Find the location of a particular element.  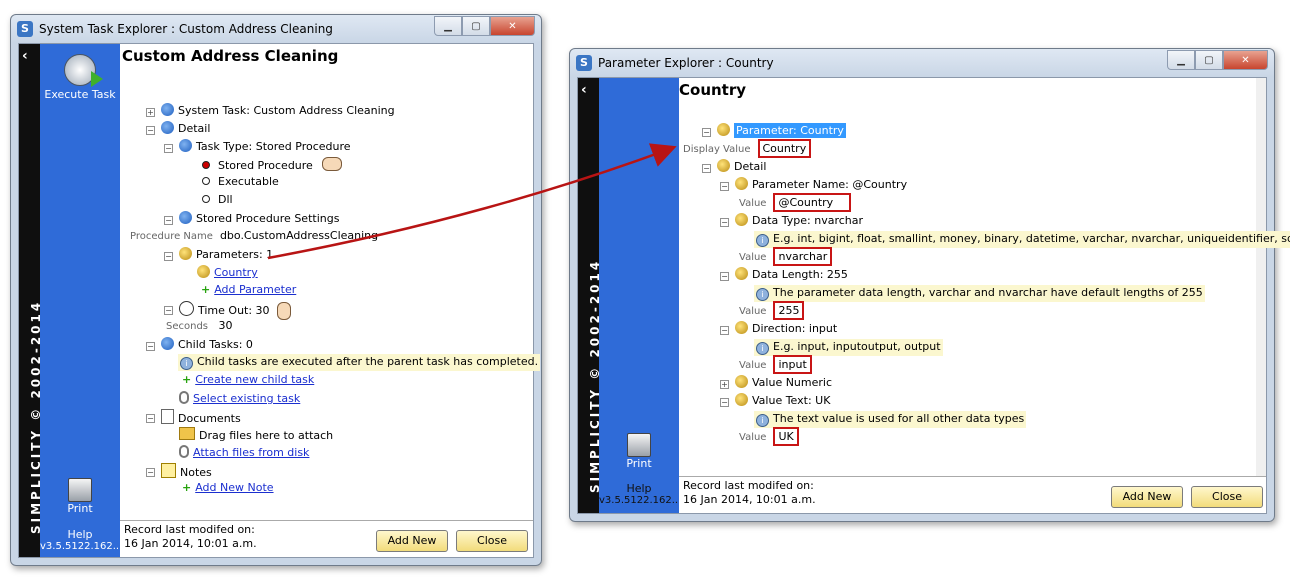

country-link: Country is located at coordinates (236, 272).